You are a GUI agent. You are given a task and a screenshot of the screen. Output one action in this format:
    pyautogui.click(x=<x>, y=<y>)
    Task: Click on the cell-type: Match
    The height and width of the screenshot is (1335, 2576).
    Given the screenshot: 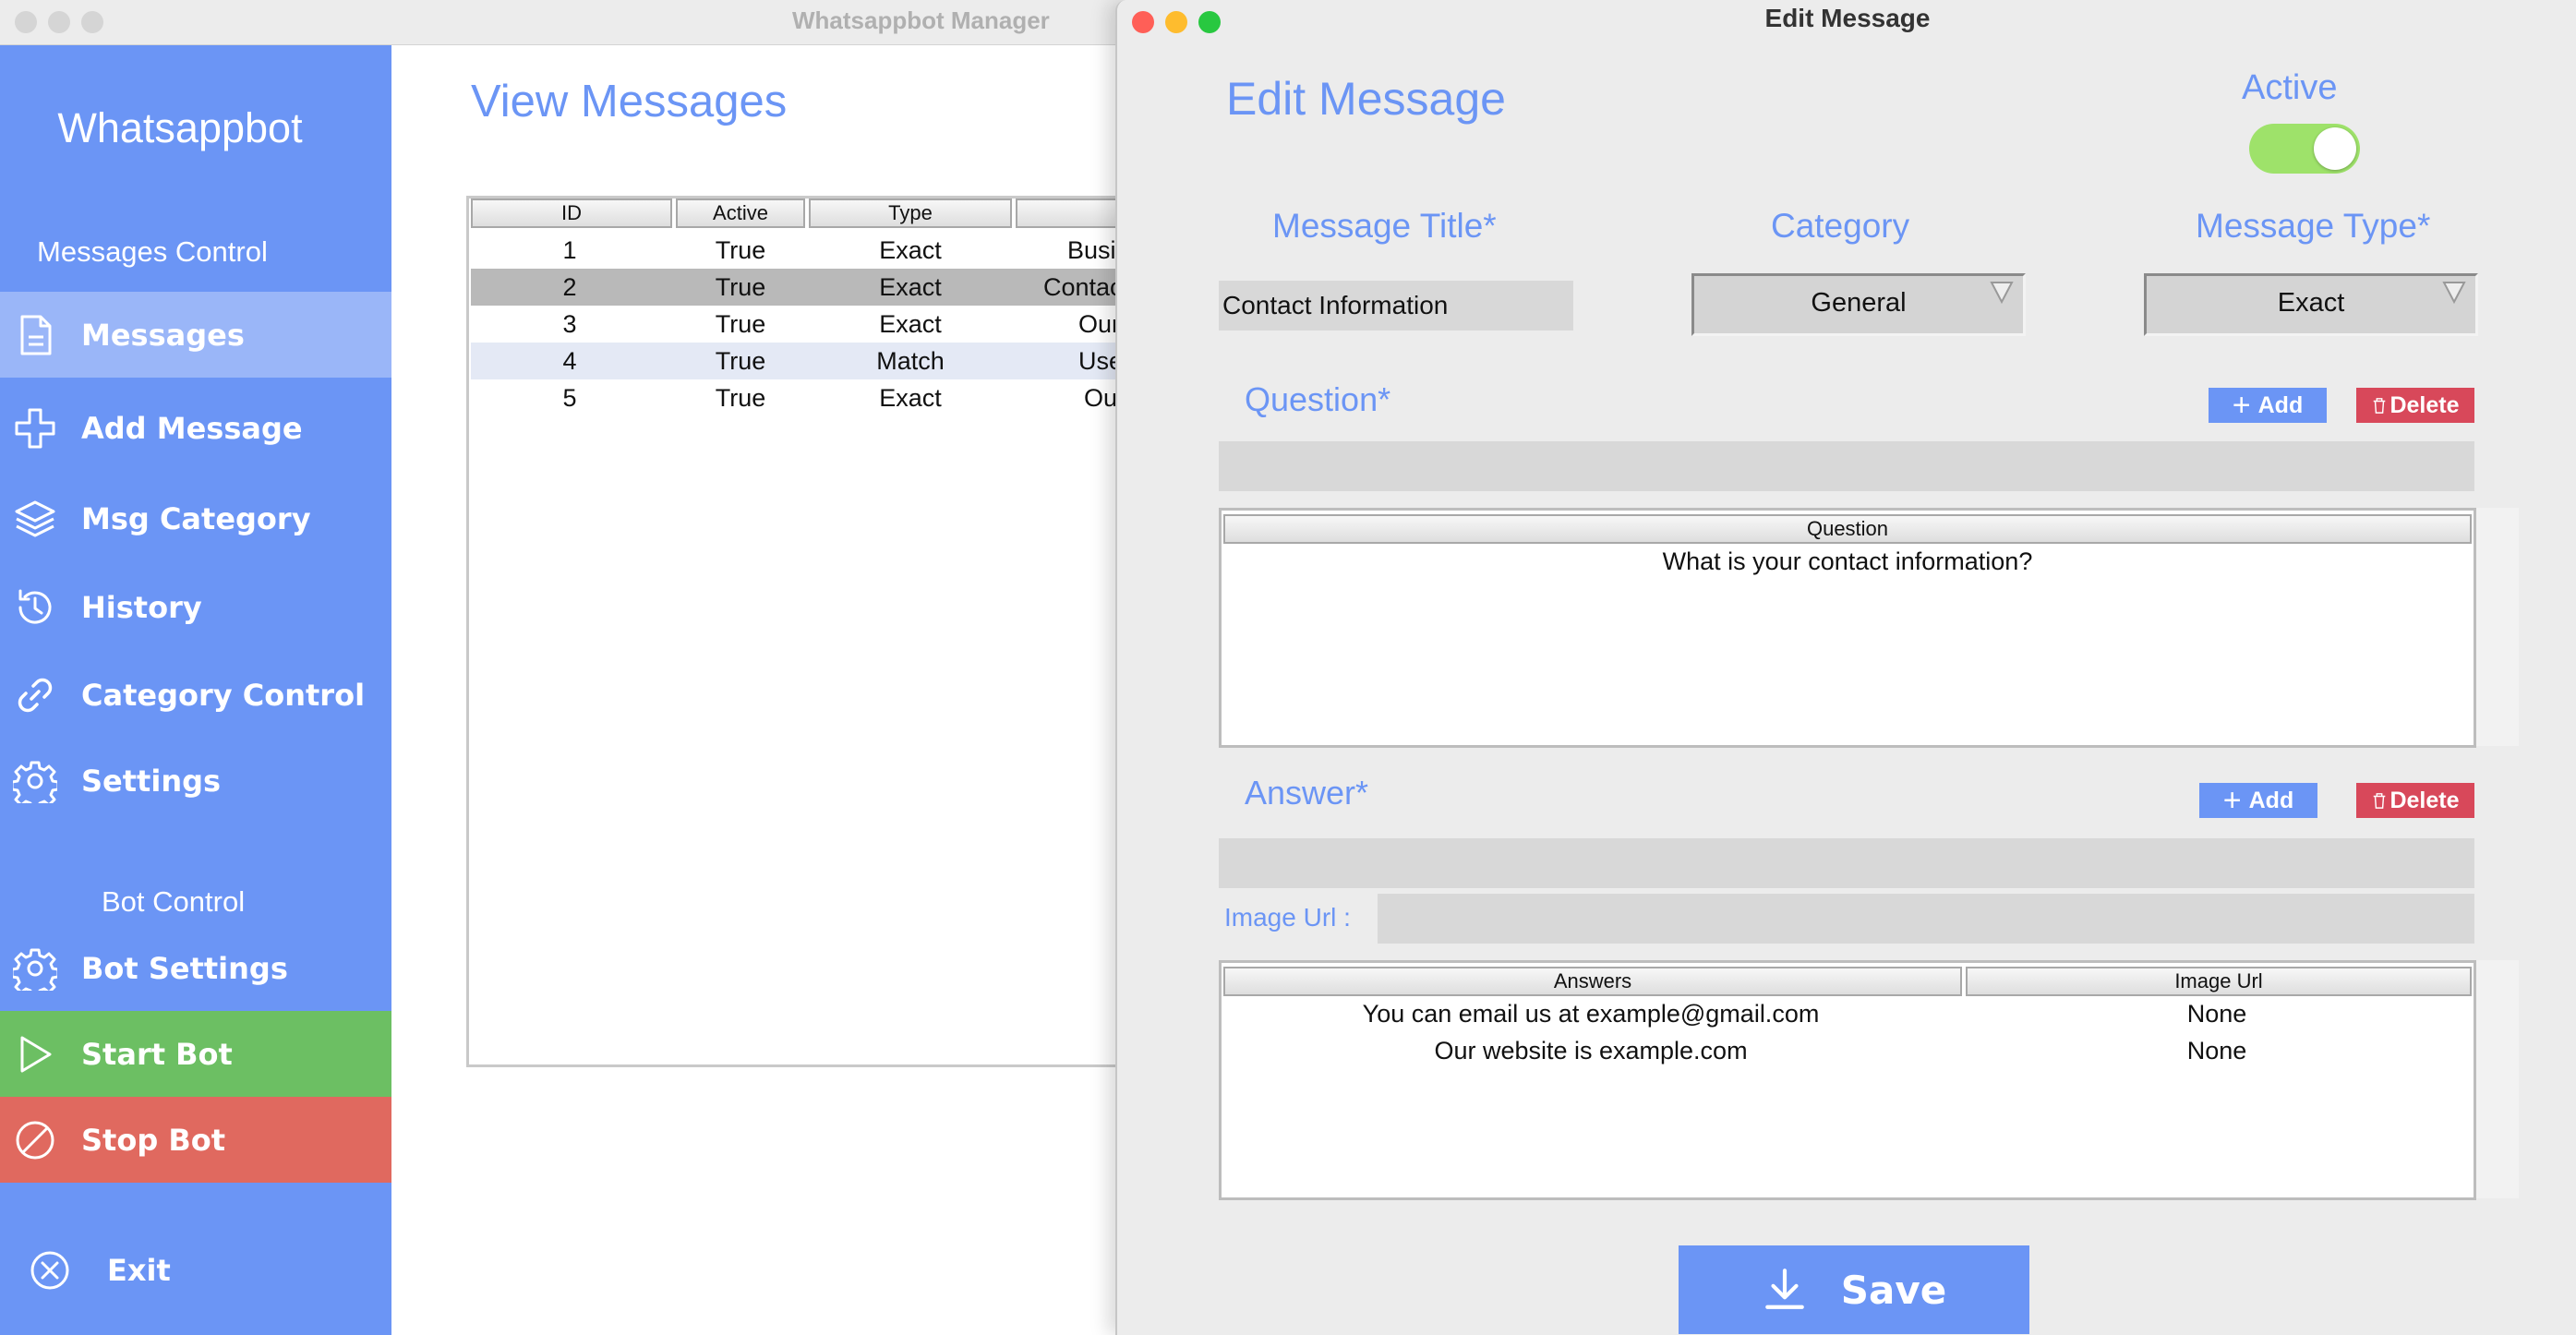 What is the action you would take?
    pyautogui.click(x=910, y=361)
    